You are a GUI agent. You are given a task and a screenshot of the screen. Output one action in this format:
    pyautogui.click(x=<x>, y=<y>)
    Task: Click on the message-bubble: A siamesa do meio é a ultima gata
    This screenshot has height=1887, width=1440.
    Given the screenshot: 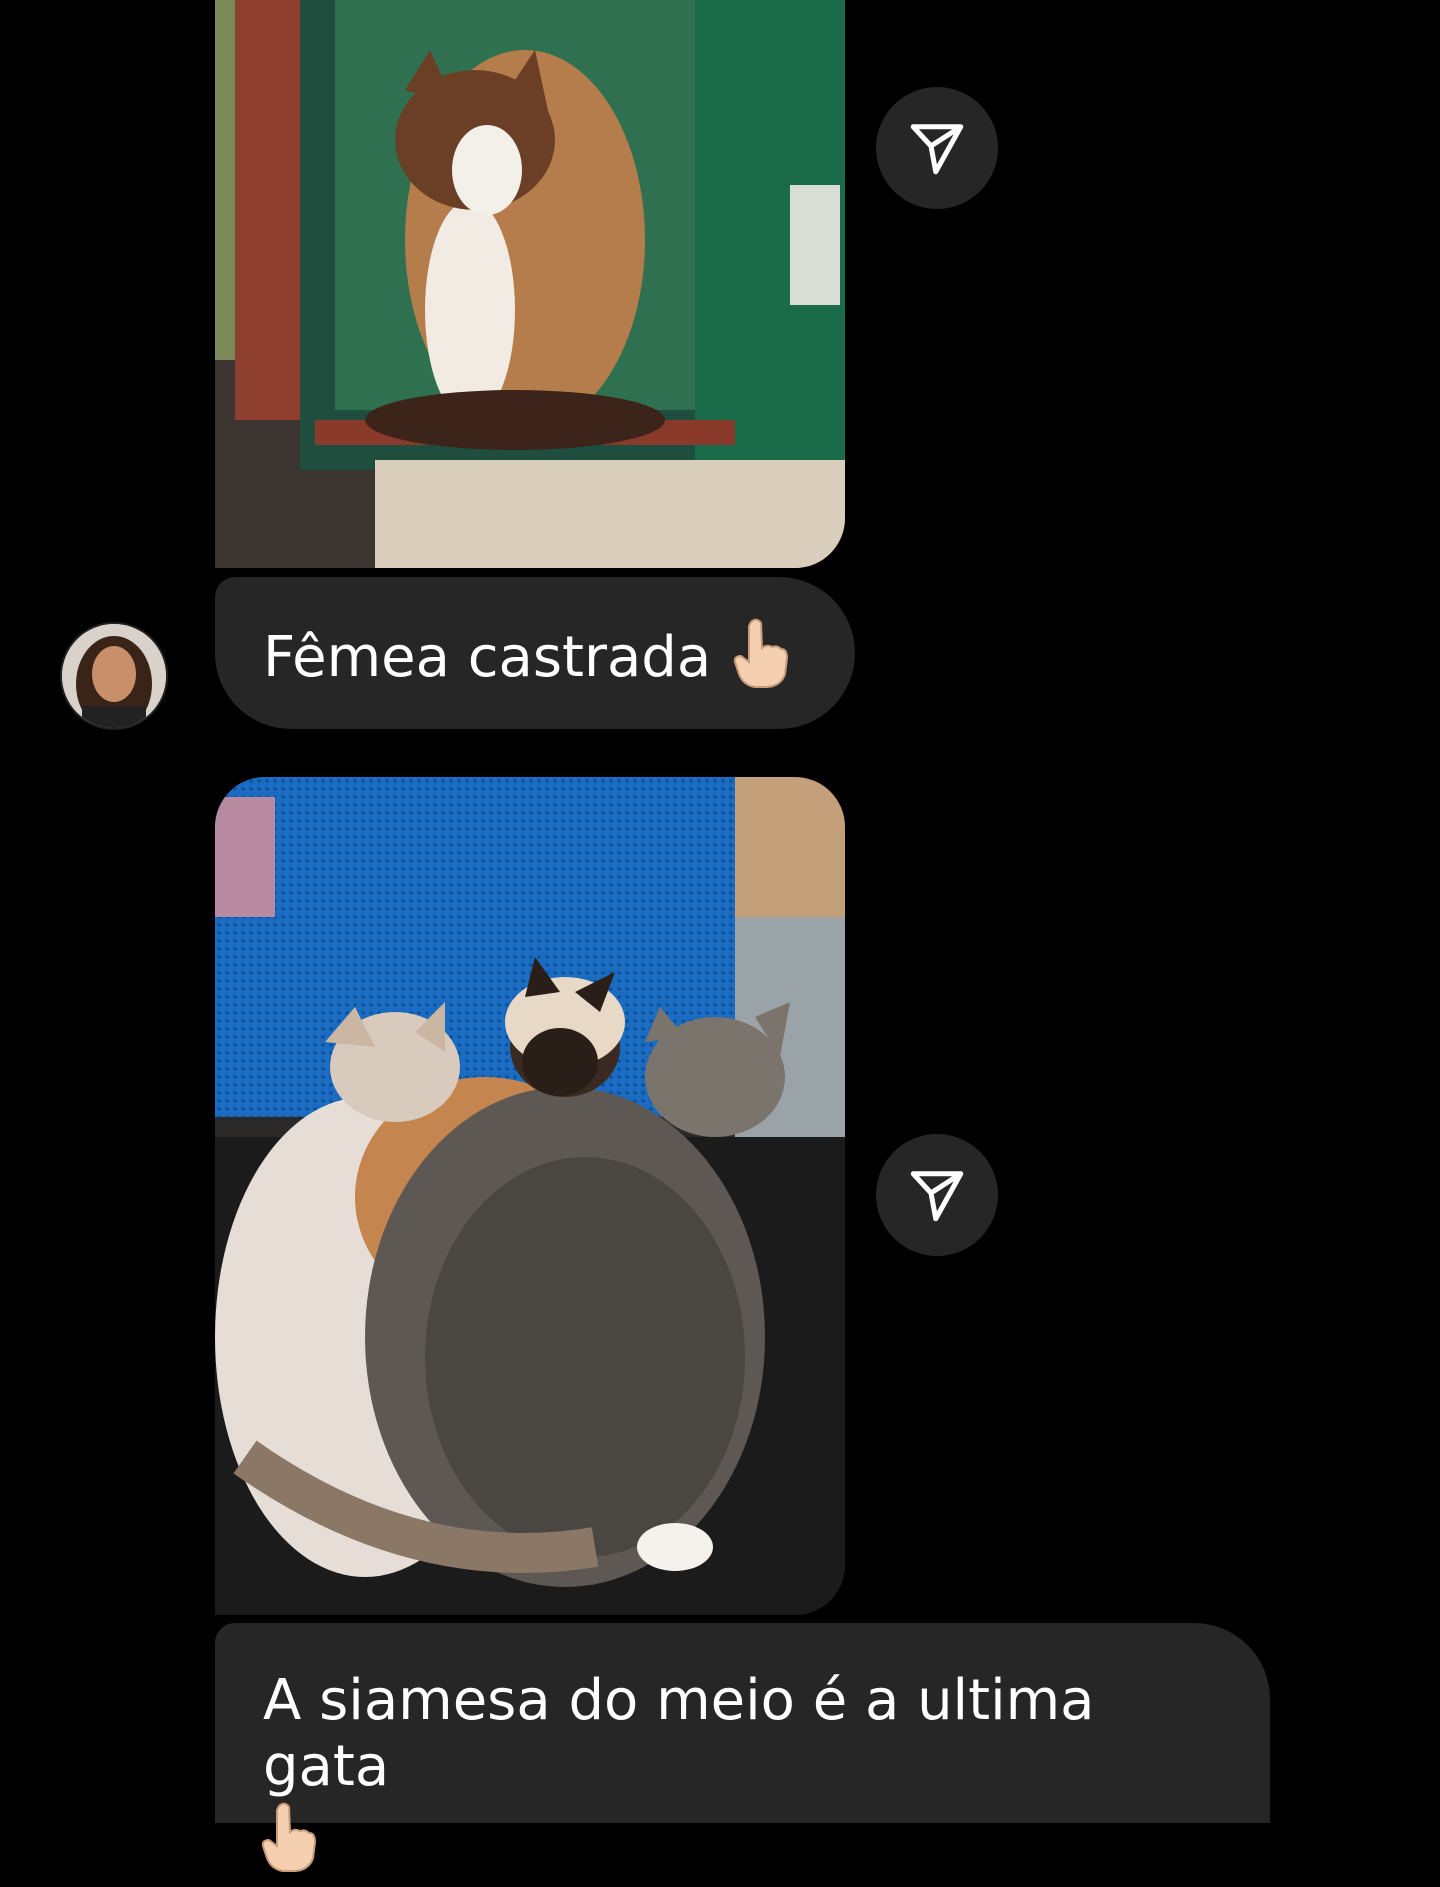 What is the action you would take?
    pyautogui.click(x=742, y=1747)
    